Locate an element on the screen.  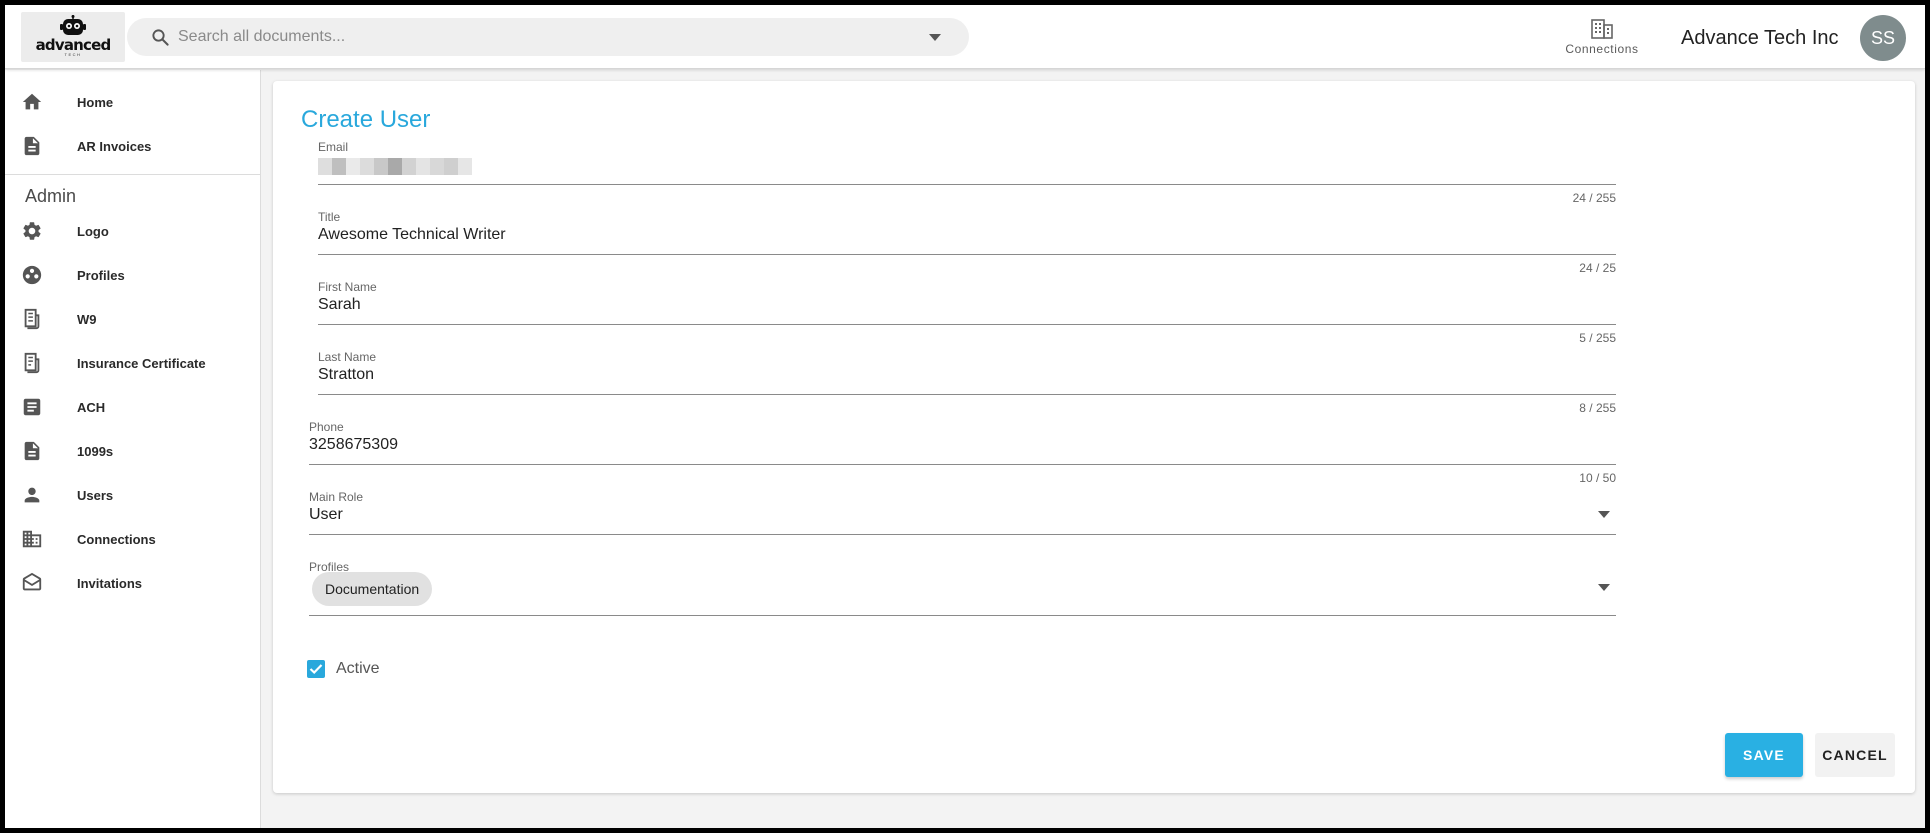
first-name-label: First Name is located at coordinates (347, 287).